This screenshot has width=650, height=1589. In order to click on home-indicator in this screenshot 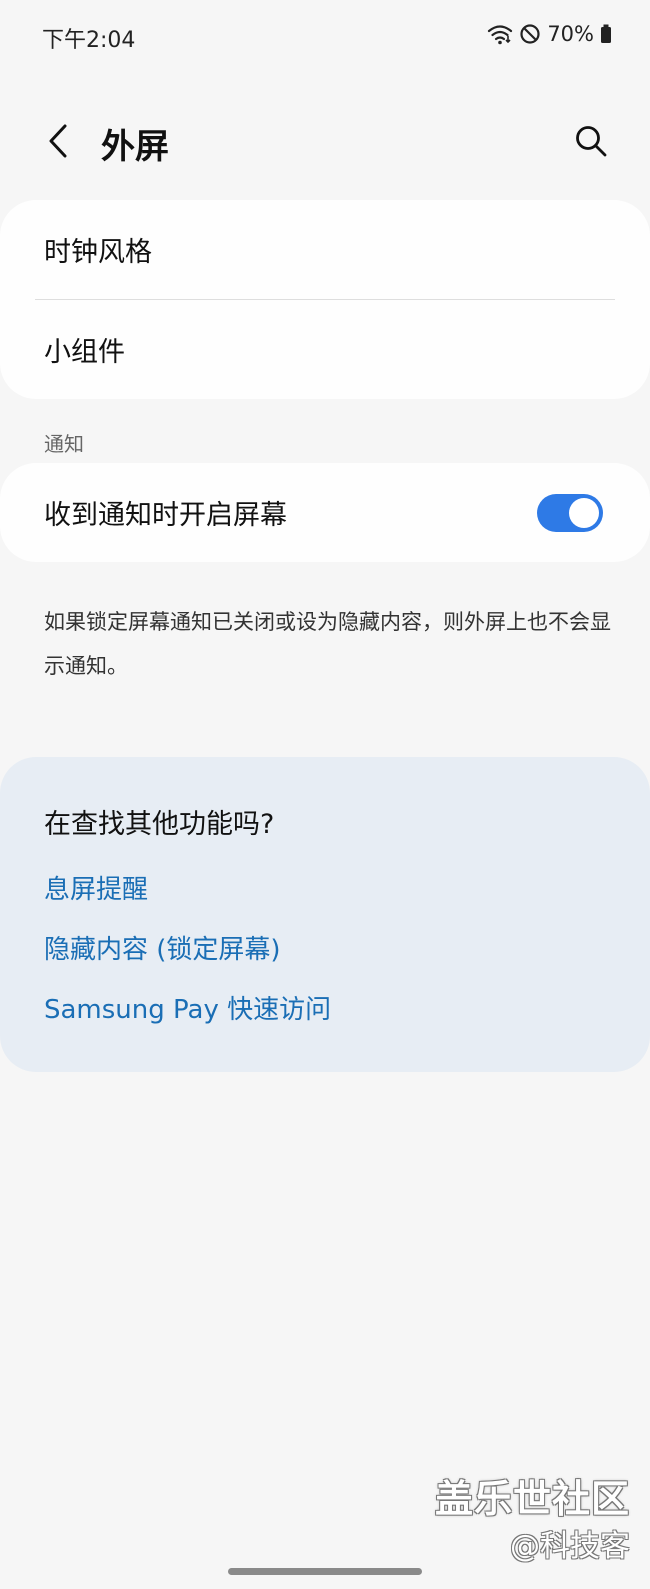, I will do `click(325, 1571)`.